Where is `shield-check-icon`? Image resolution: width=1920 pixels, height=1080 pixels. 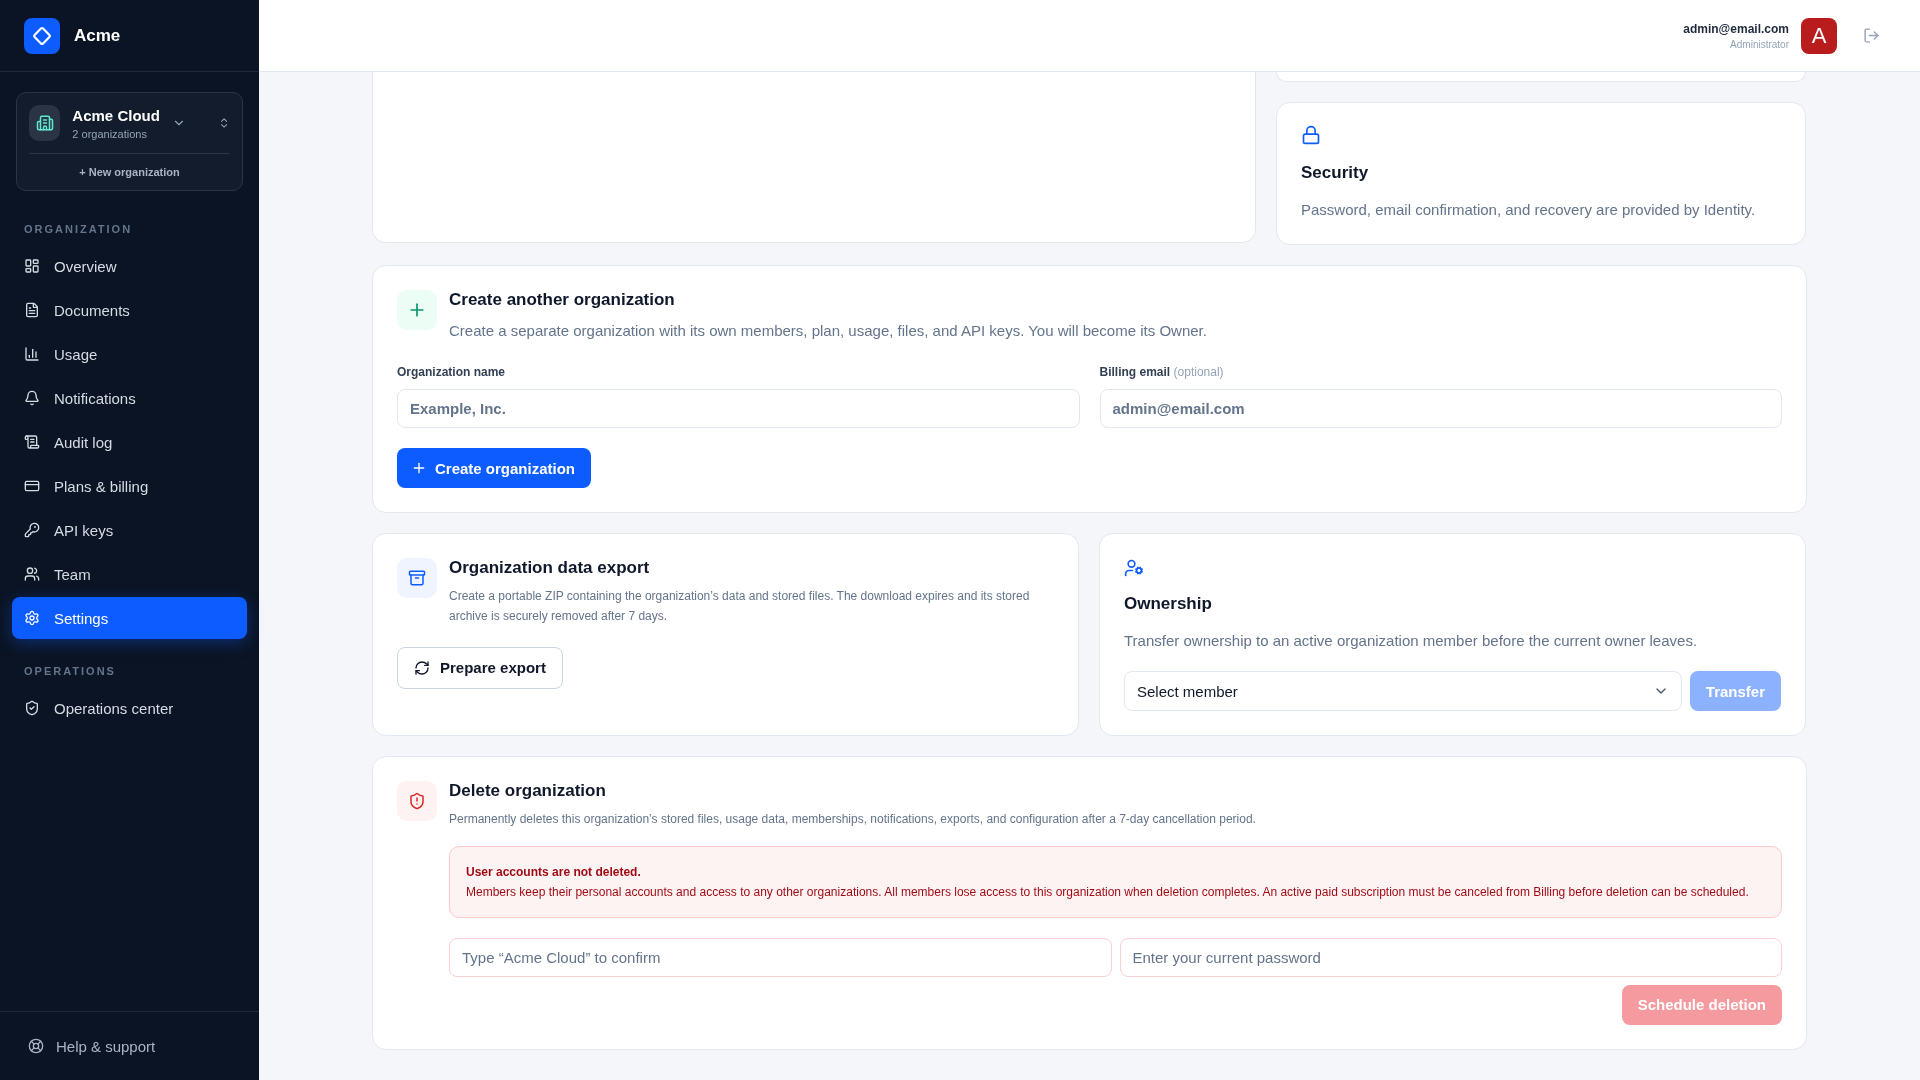
shield-check-icon is located at coordinates (32, 708).